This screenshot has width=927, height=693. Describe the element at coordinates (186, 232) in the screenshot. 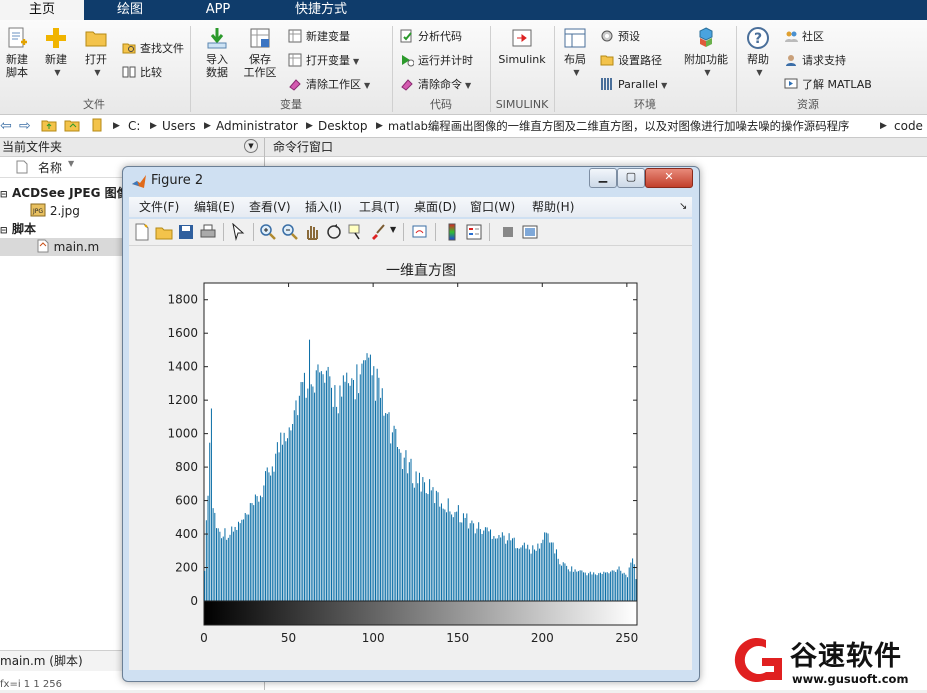

I see `save-icon` at that location.